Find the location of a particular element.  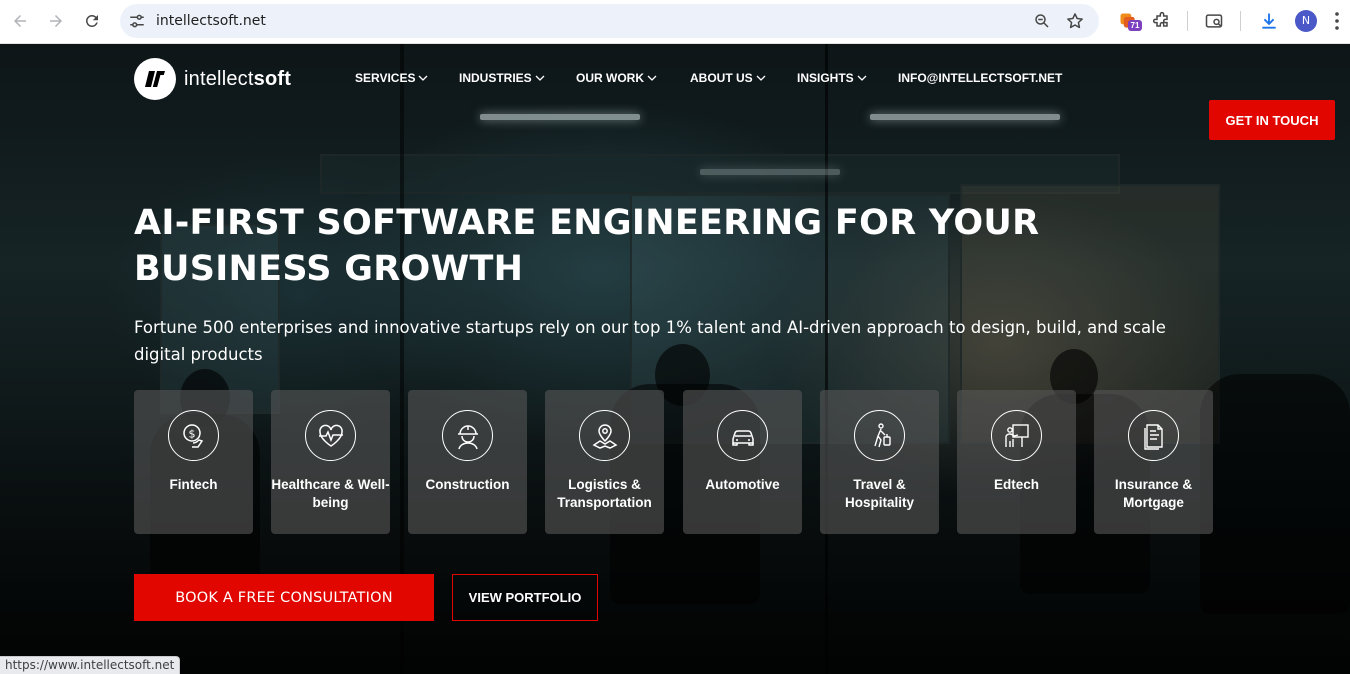

site-logo: intellectsoft is located at coordinates (212, 79).